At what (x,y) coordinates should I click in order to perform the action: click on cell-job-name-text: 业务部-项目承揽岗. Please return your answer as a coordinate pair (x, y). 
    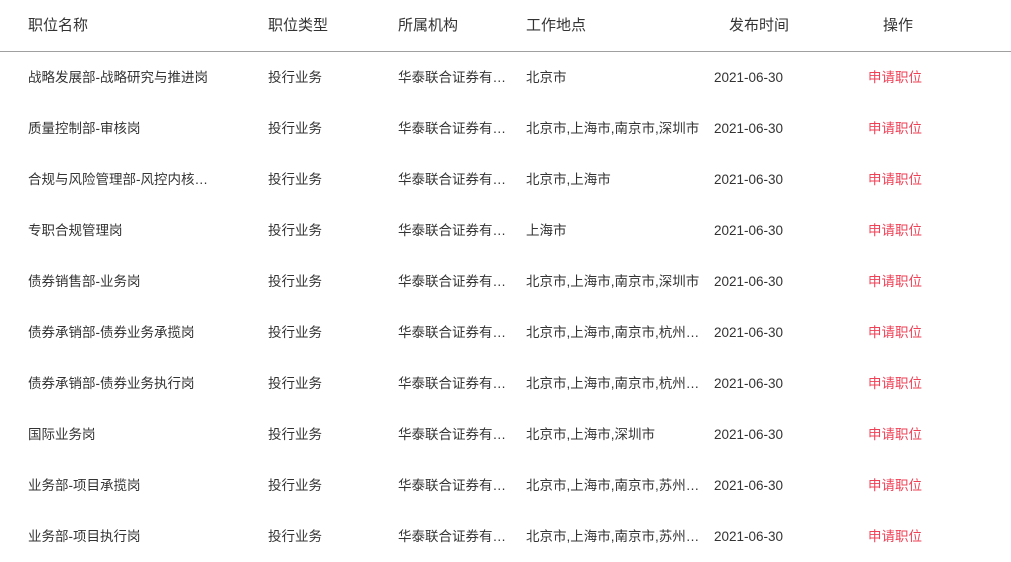
    Looking at the image, I should click on (130, 485).